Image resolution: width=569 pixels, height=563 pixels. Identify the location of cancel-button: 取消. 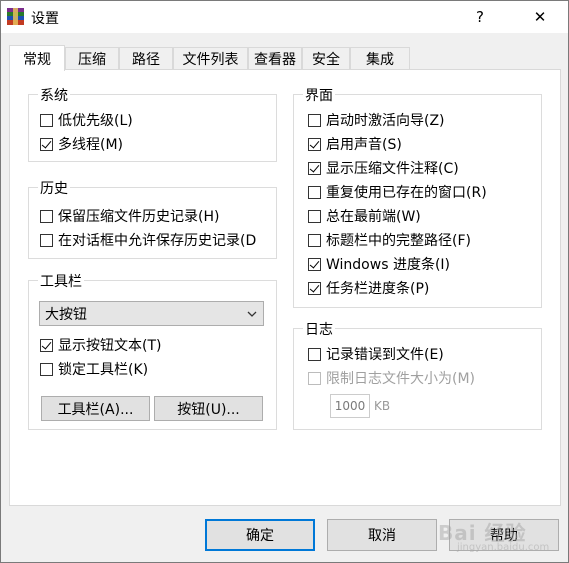
(382, 535).